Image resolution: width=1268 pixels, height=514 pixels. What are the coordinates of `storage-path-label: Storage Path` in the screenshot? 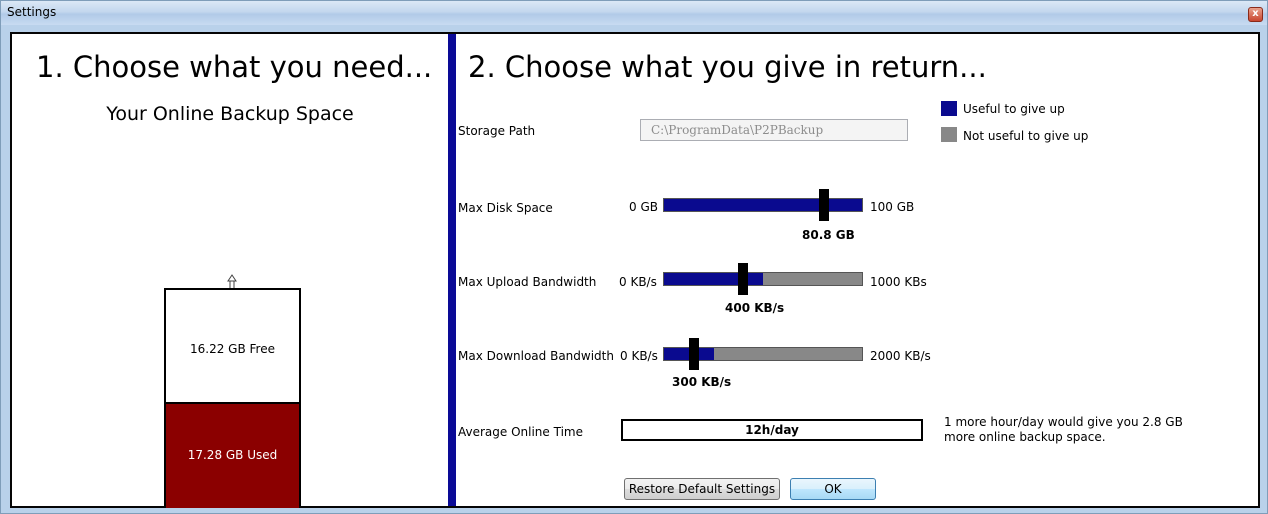 It's located at (497, 131).